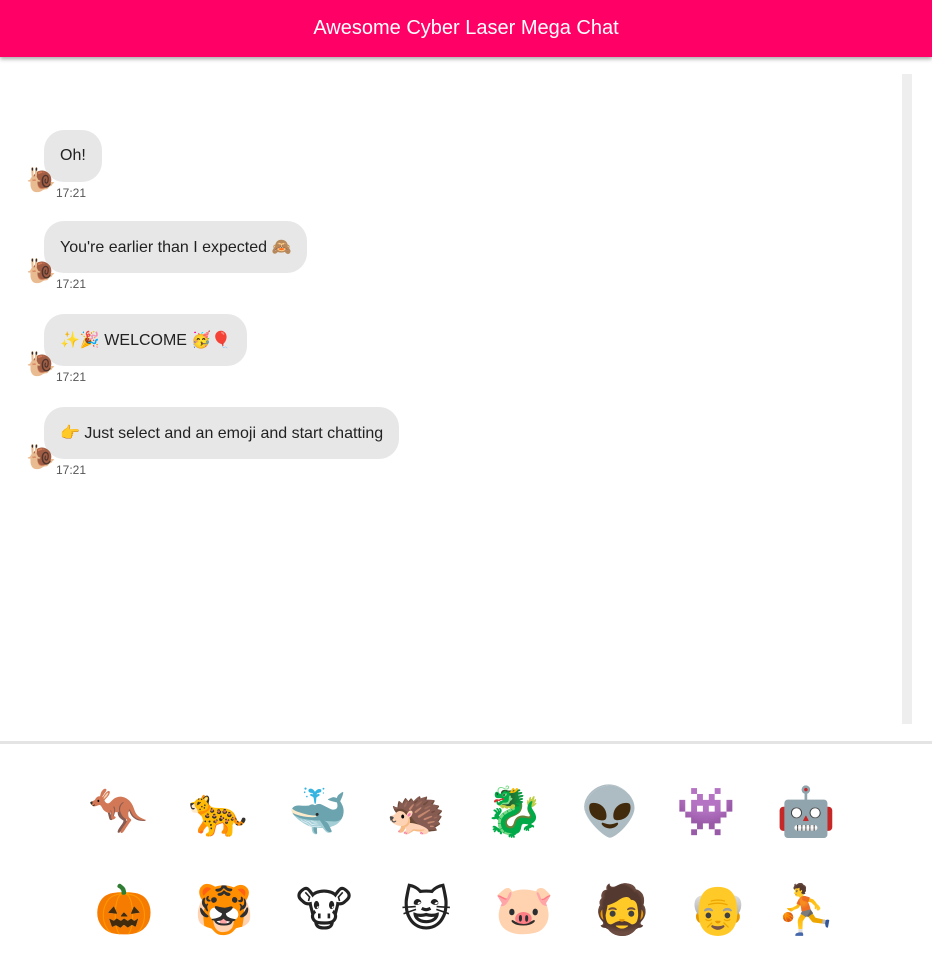 The width and height of the screenshot is (932, 962). What do you see at coordinates (318, 812) in the screenshot?
I see `whale-emoji-button: 🐳` at bounding box center [318, 812].